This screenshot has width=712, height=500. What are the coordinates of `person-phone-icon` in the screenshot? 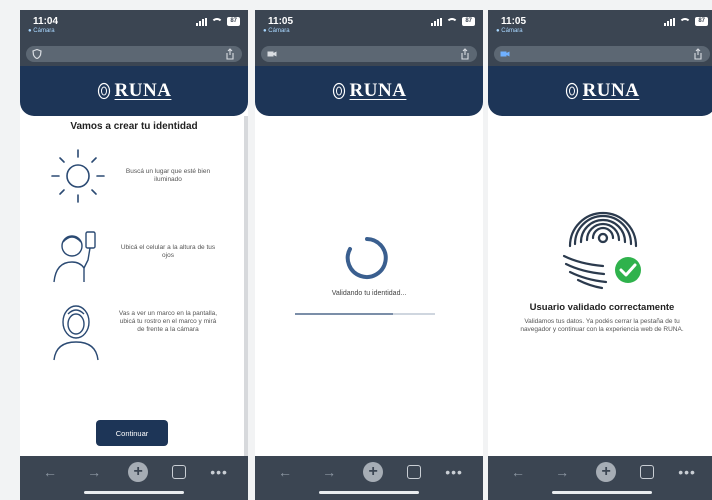 It's located at (74, 257).